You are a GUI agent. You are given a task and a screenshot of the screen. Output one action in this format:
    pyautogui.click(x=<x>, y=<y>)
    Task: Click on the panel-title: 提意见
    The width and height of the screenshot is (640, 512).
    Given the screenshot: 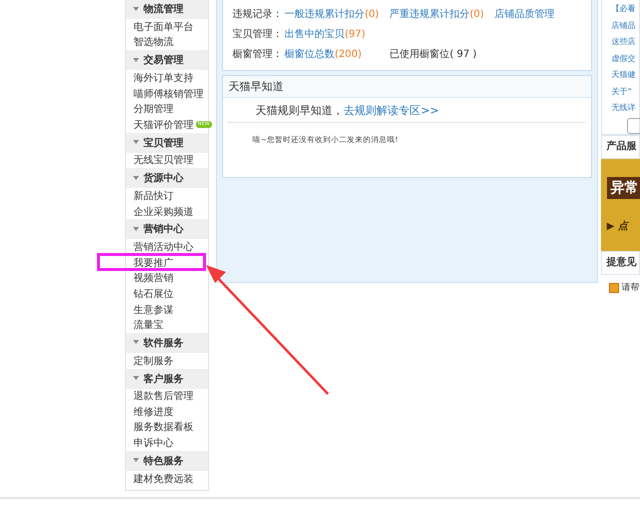 What is the action you would take?
    pyautogui.click(x=620, y=263)
    